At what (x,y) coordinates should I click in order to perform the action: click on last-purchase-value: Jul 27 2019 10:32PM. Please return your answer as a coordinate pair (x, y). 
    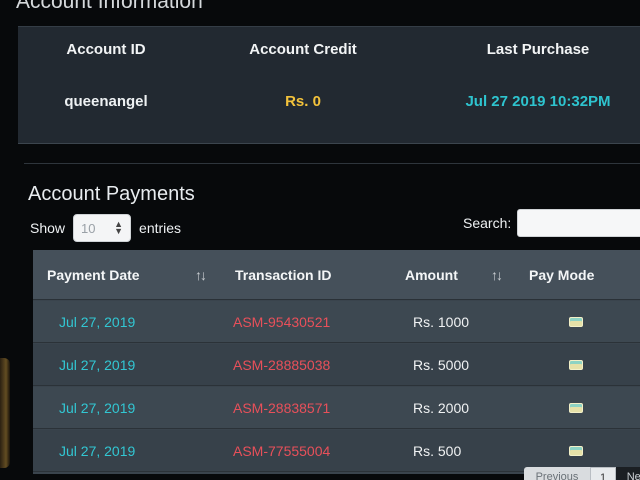
    Looking at the image, I should click on (538, 101).